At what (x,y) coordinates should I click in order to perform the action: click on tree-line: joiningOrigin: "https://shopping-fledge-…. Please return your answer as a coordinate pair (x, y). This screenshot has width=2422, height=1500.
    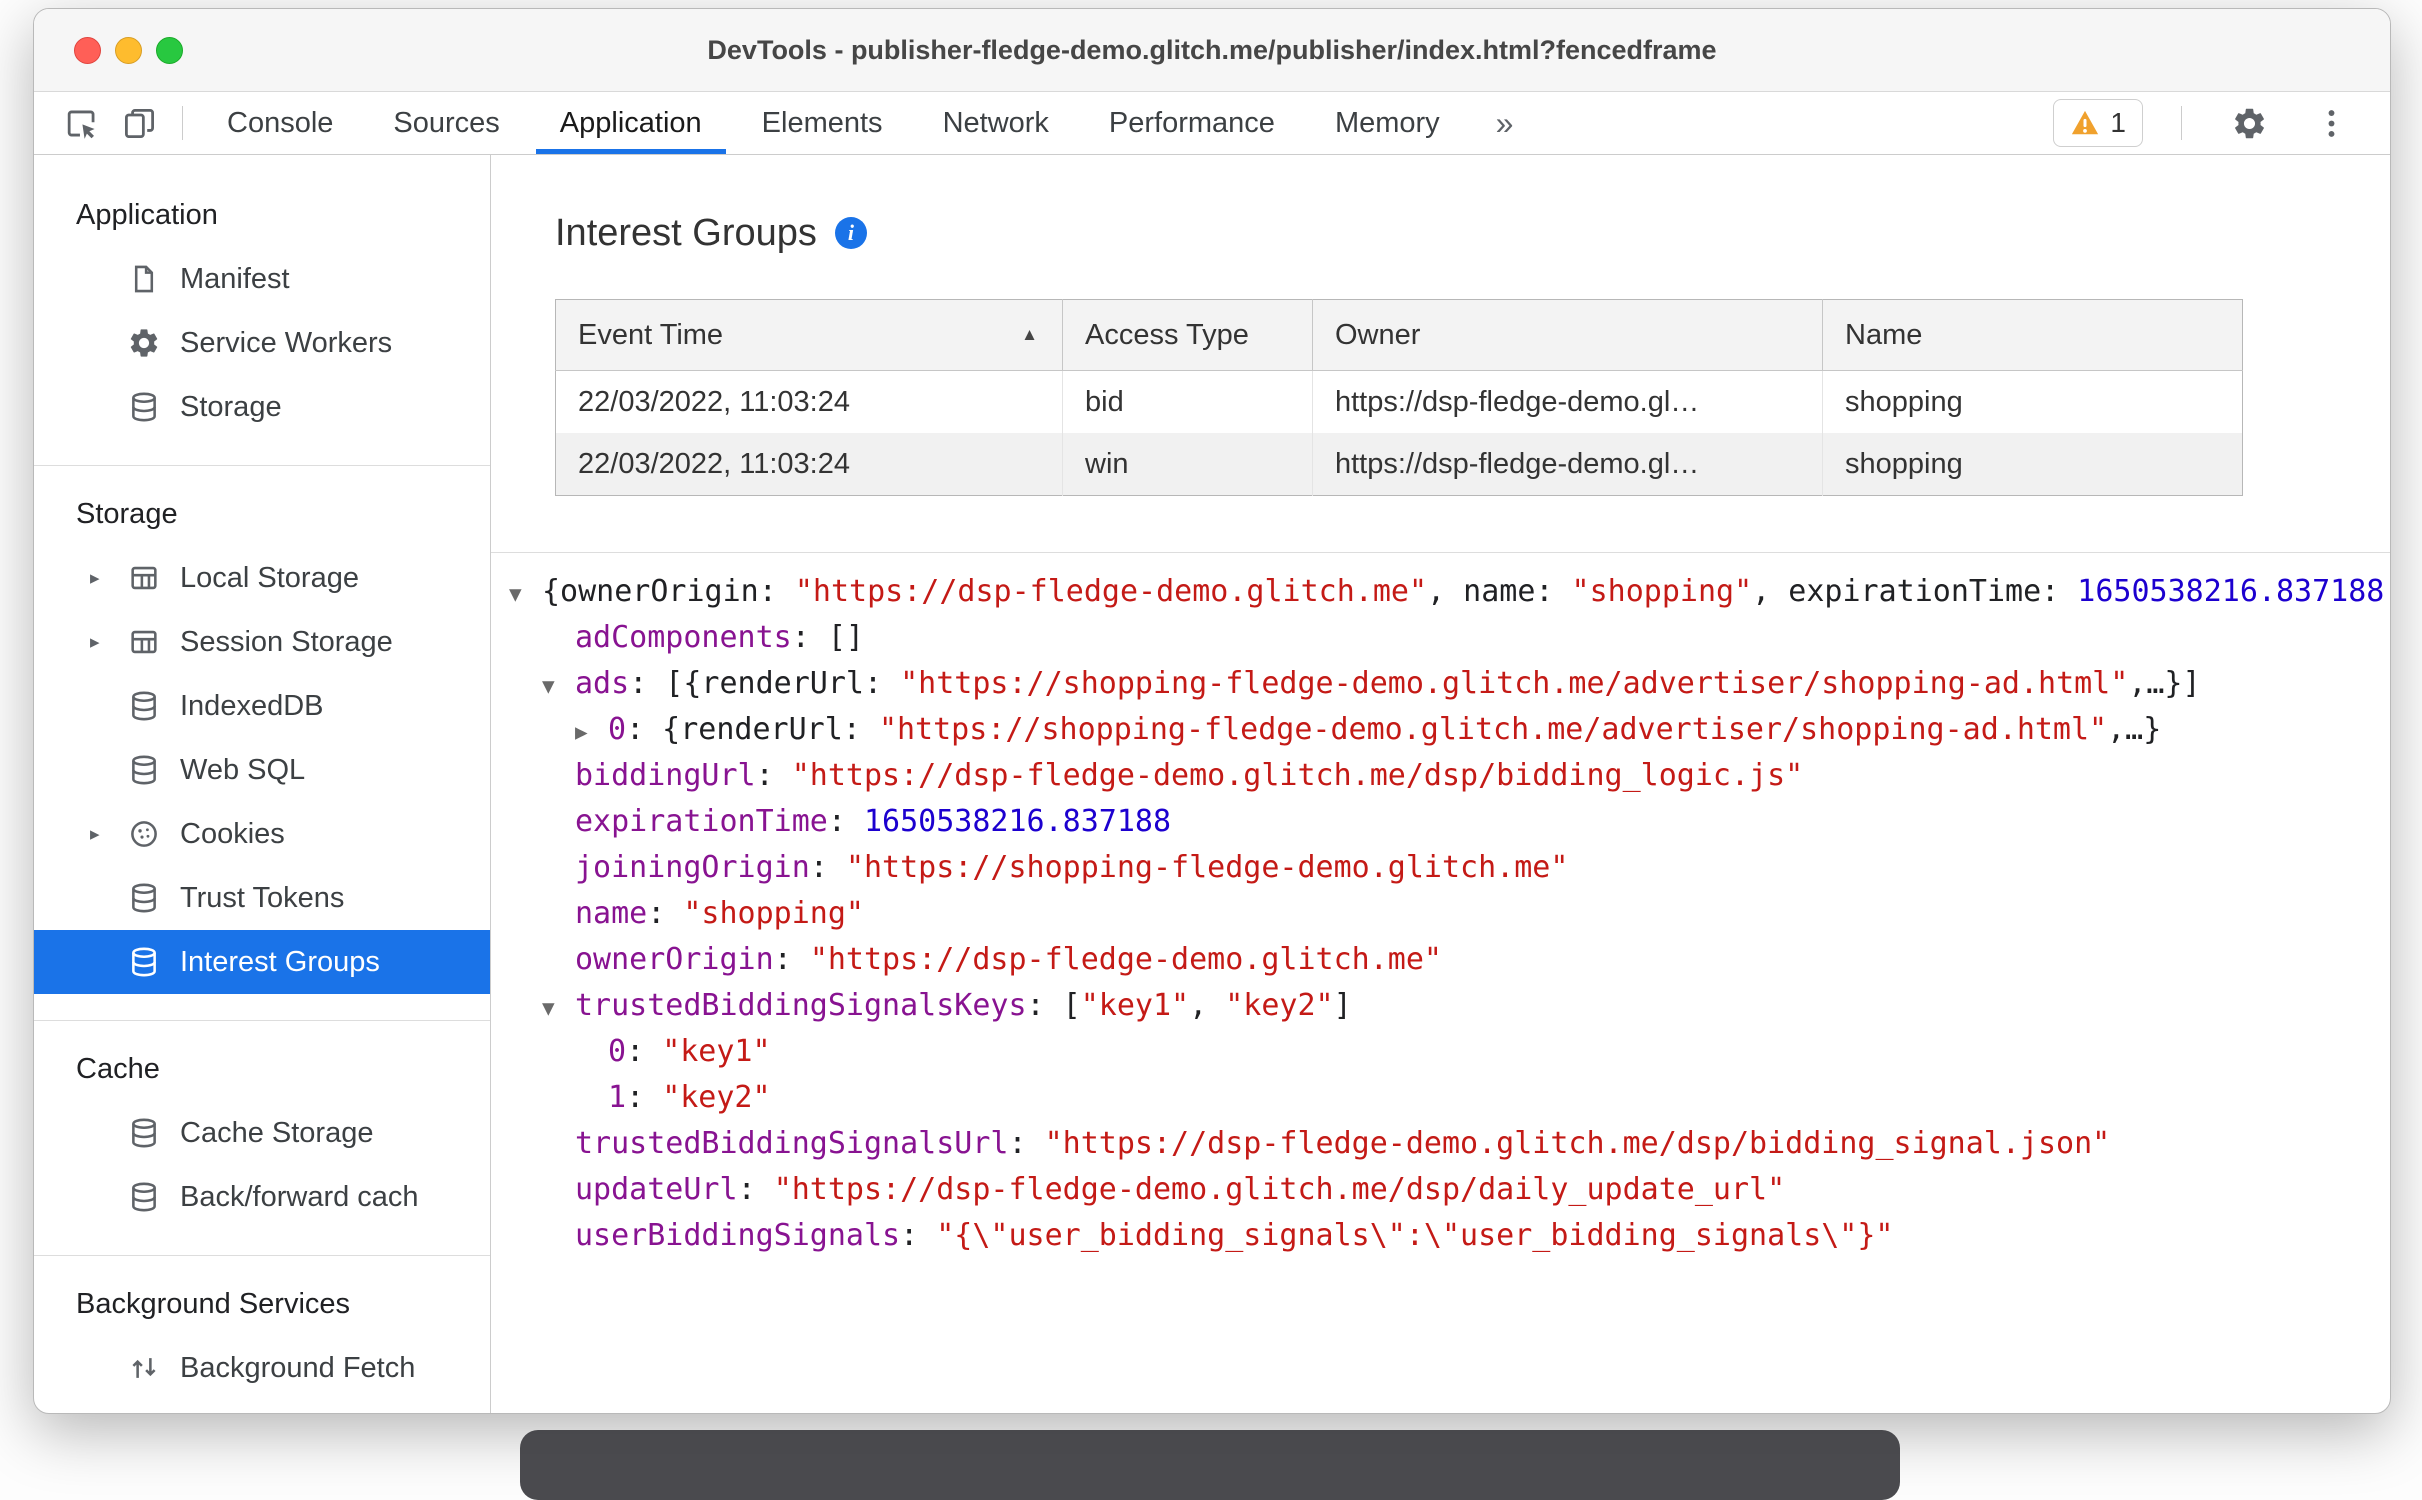
    Looking at the image, I should click on (1440, 868).